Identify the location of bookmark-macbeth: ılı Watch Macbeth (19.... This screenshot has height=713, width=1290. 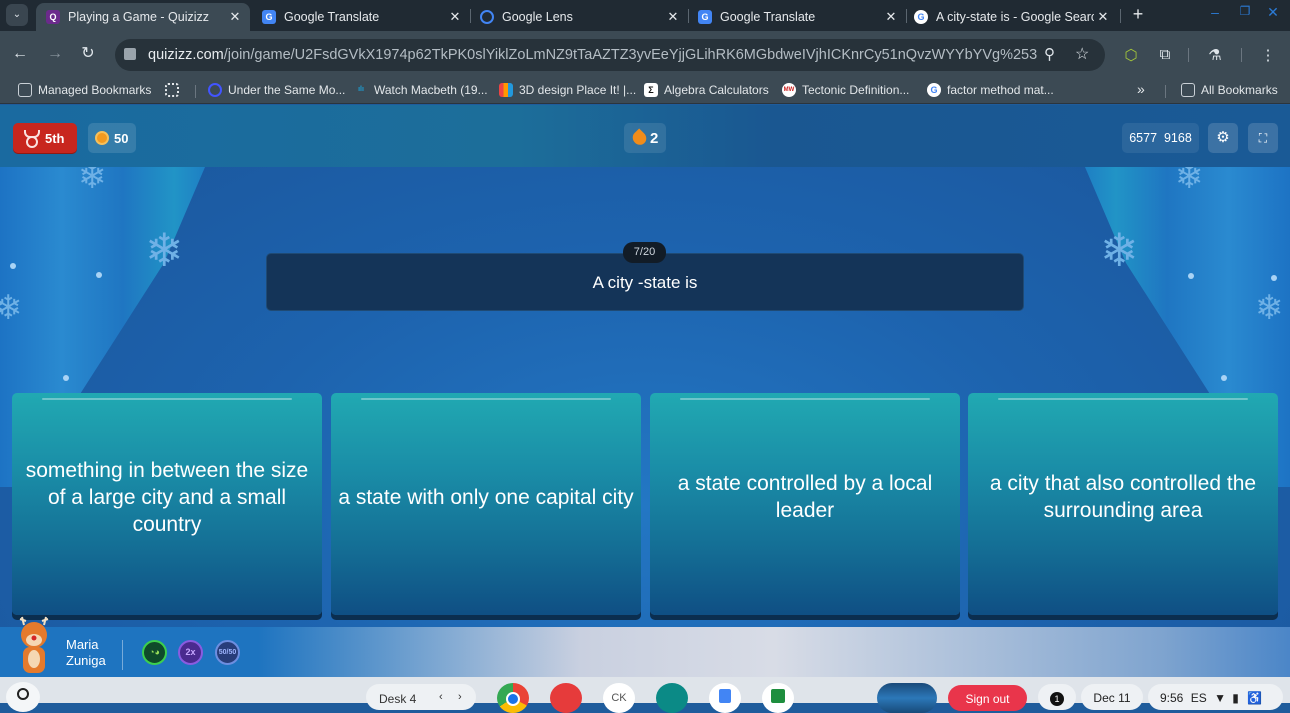
(421, 90).